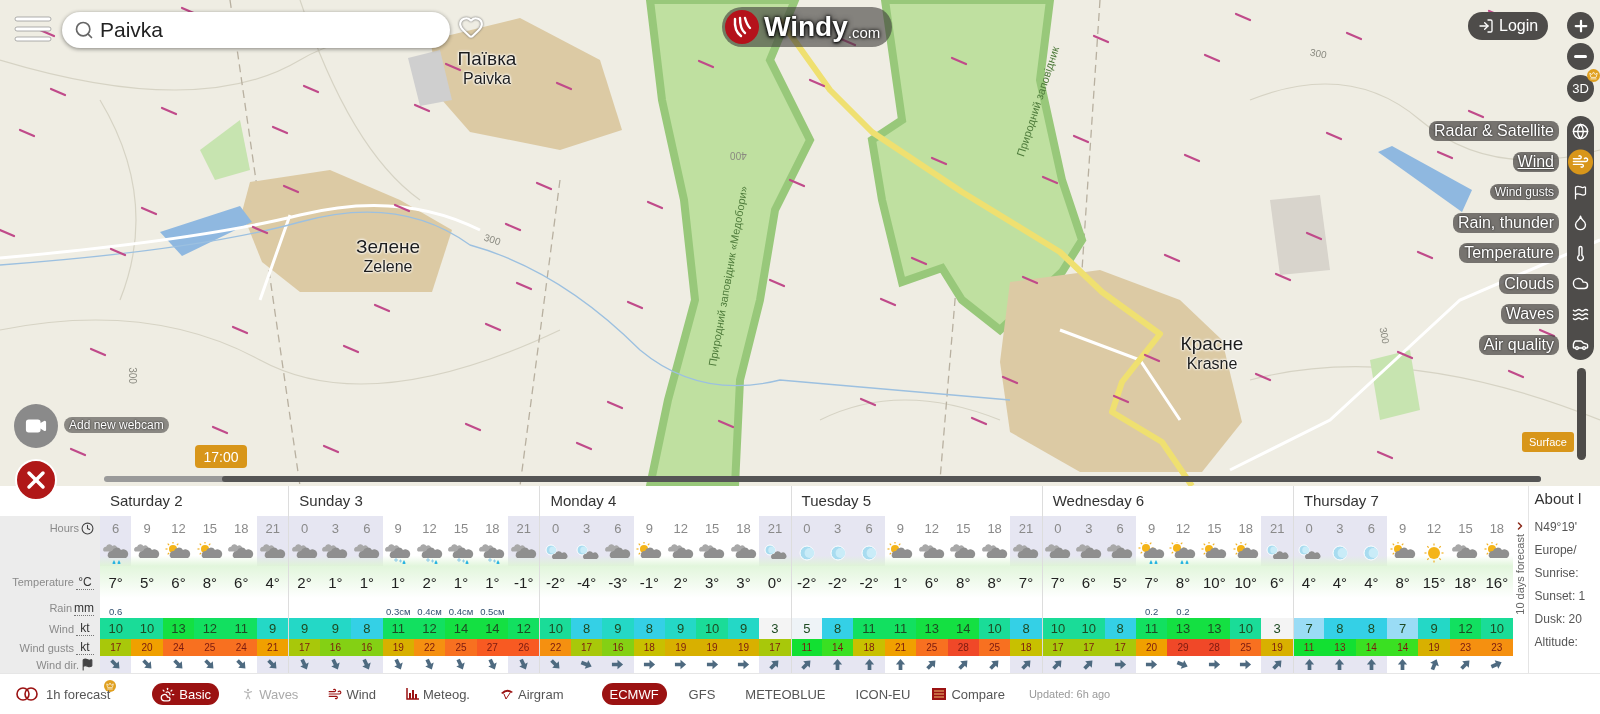 The width and height of the screenshot is (1600, 714). Describe the element at coordinates (438, 694) in the screenshot. I see `view-tab: Meteog.` at that location.